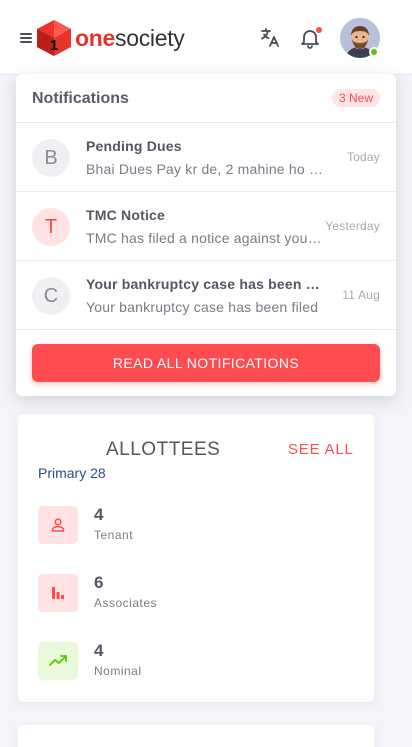 The width and height of the screenshot is (412, 747). I want to click on notification-title: Pending Dues, so click(134, 146).